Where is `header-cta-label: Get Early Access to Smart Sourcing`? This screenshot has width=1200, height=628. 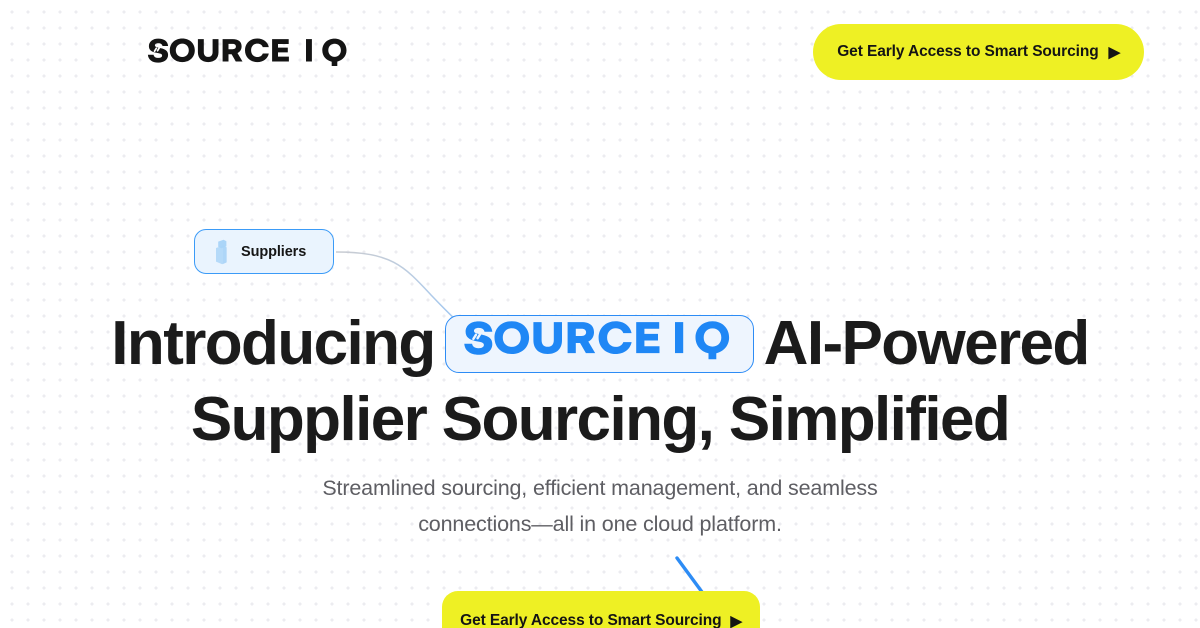 header-cta-label: Get Early Access to Smart Sourcing is located at coordinates (968, 51).